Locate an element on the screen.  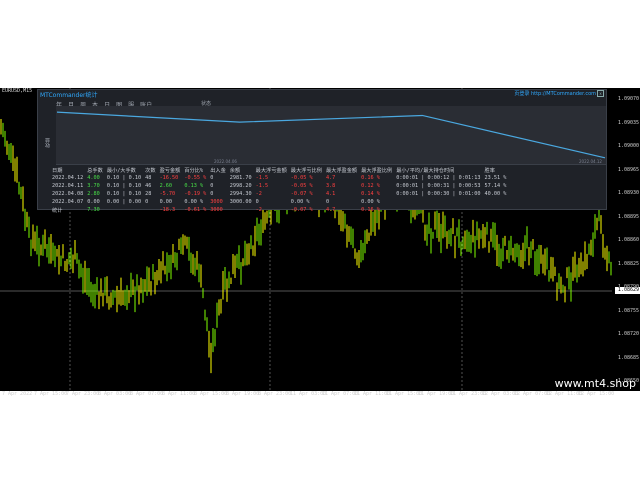
price-tick: 1.08755 is located at coordinates (628, 310).